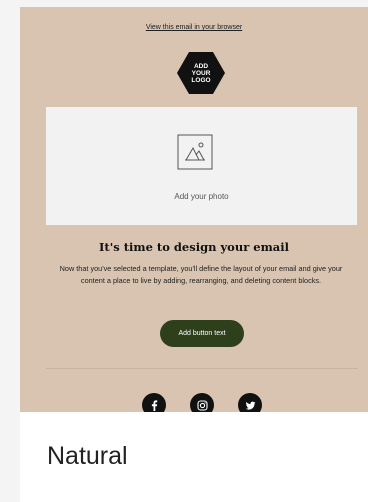 This screenshot has width=368, height=502. What do you see at coordinates (250, 402) in the screenshot?
I see `twitter-icon` at bounding box center [250, 402].